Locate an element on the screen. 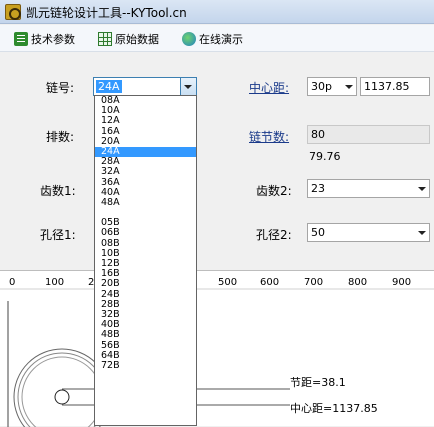 The height and width of the screenshot is (427, 434). bore2-value: 50 is located at coordinates (318, 232).